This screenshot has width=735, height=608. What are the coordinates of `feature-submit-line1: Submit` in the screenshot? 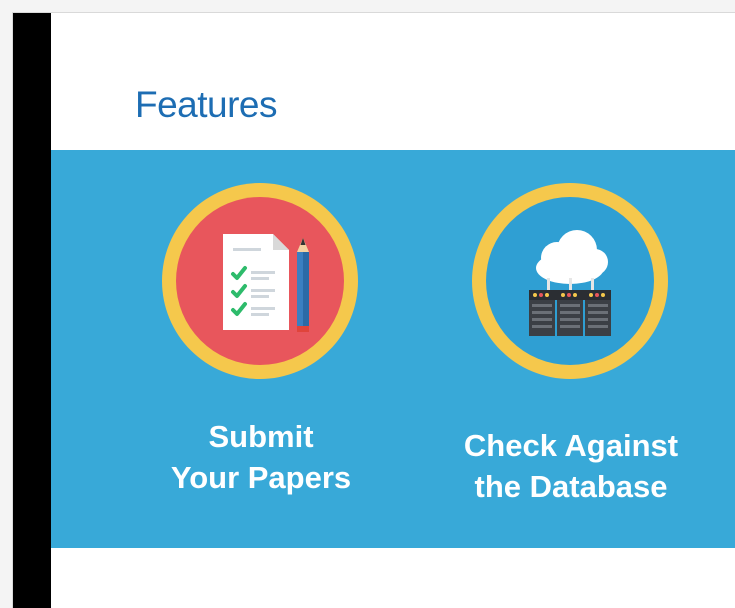 It's located at (261, 436).